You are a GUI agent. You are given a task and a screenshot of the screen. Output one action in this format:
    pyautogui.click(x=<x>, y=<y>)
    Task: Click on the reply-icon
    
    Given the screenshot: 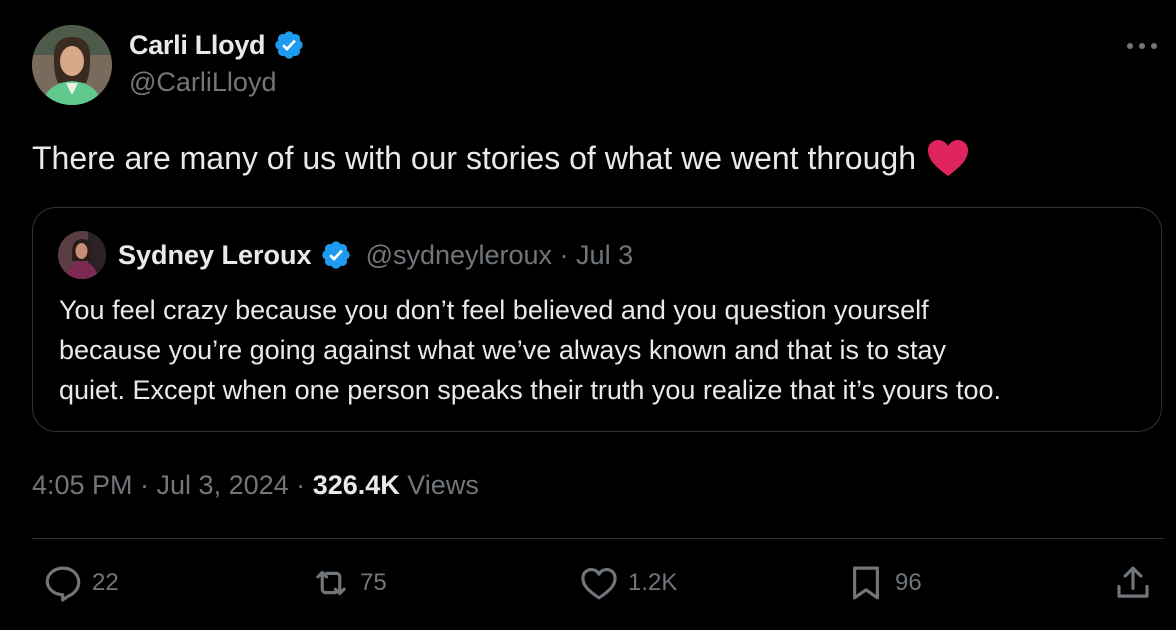 What is the action you would take?
    pyautogui.click(x=63, y=584)
    